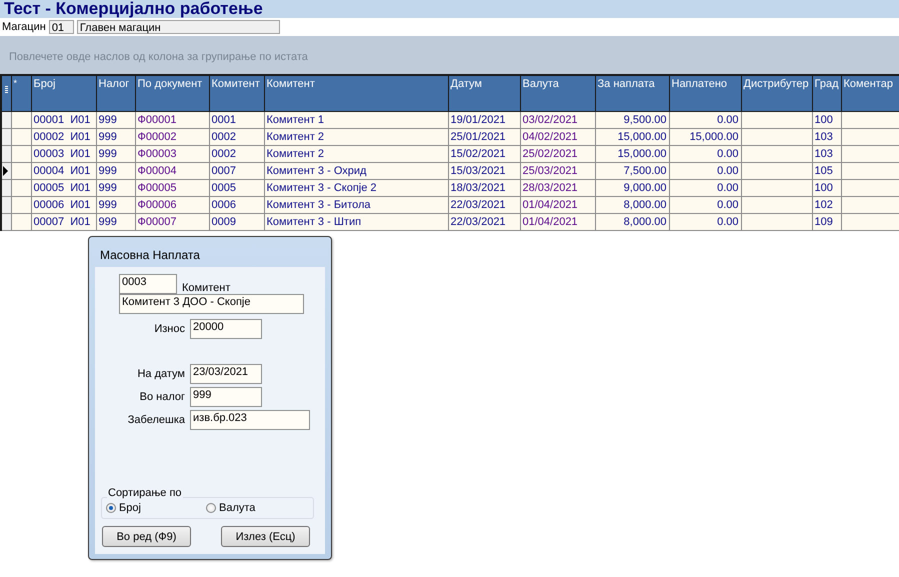  Describe the element at coordinates (63, 120) in the screenshot. I see `table-cell: 00001 И01` at that location.